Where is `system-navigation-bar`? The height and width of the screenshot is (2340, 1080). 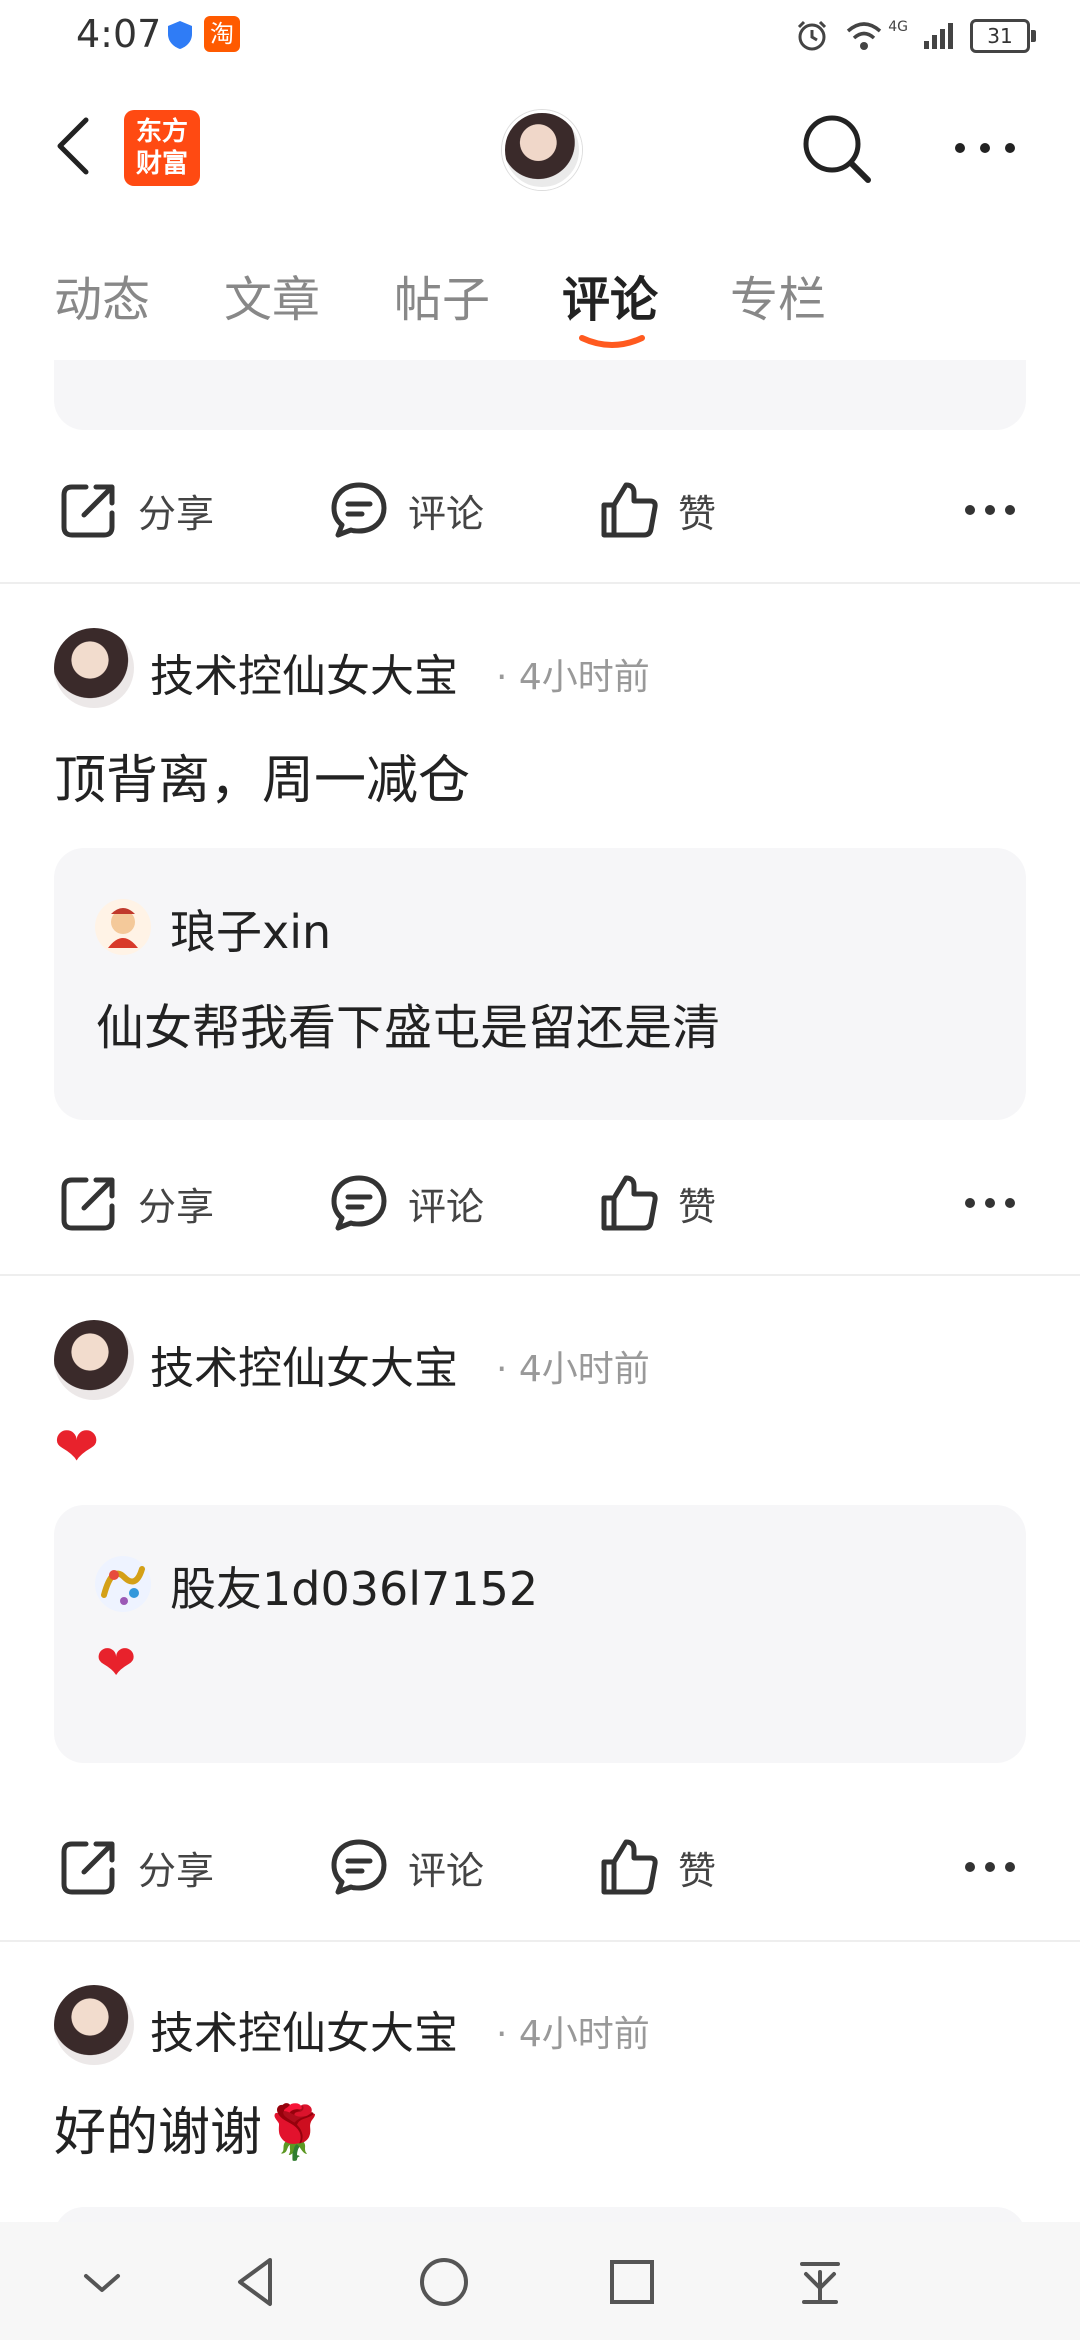 system-navigation-bar is located at coordinates (540, 2281).